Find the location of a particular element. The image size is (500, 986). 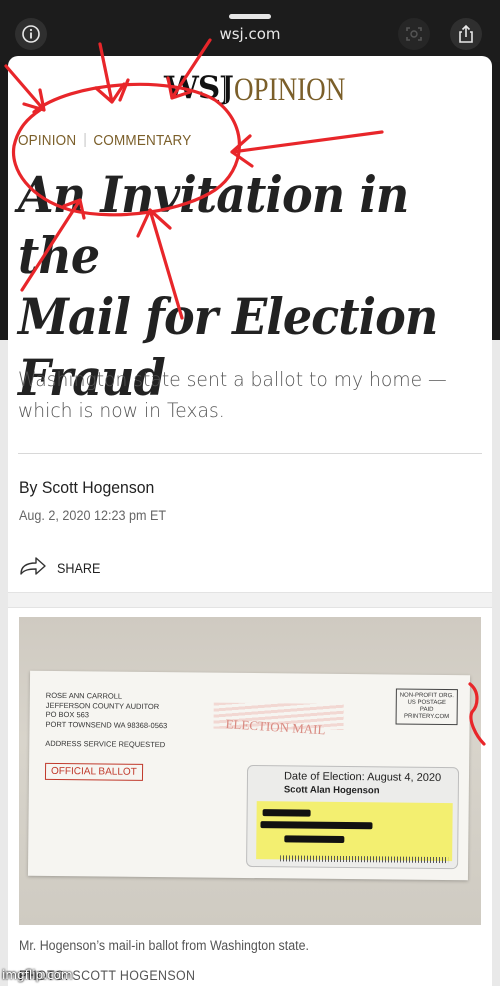

kicker-divider is located at coordinates (85, 140).